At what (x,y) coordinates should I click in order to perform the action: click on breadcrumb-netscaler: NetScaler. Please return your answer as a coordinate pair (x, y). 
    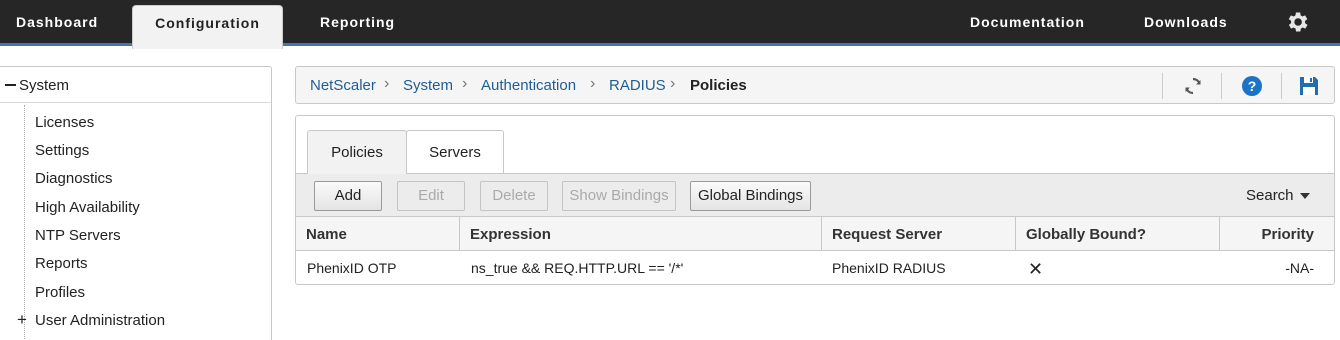
    Looking at the image, I should click on (343, 85).